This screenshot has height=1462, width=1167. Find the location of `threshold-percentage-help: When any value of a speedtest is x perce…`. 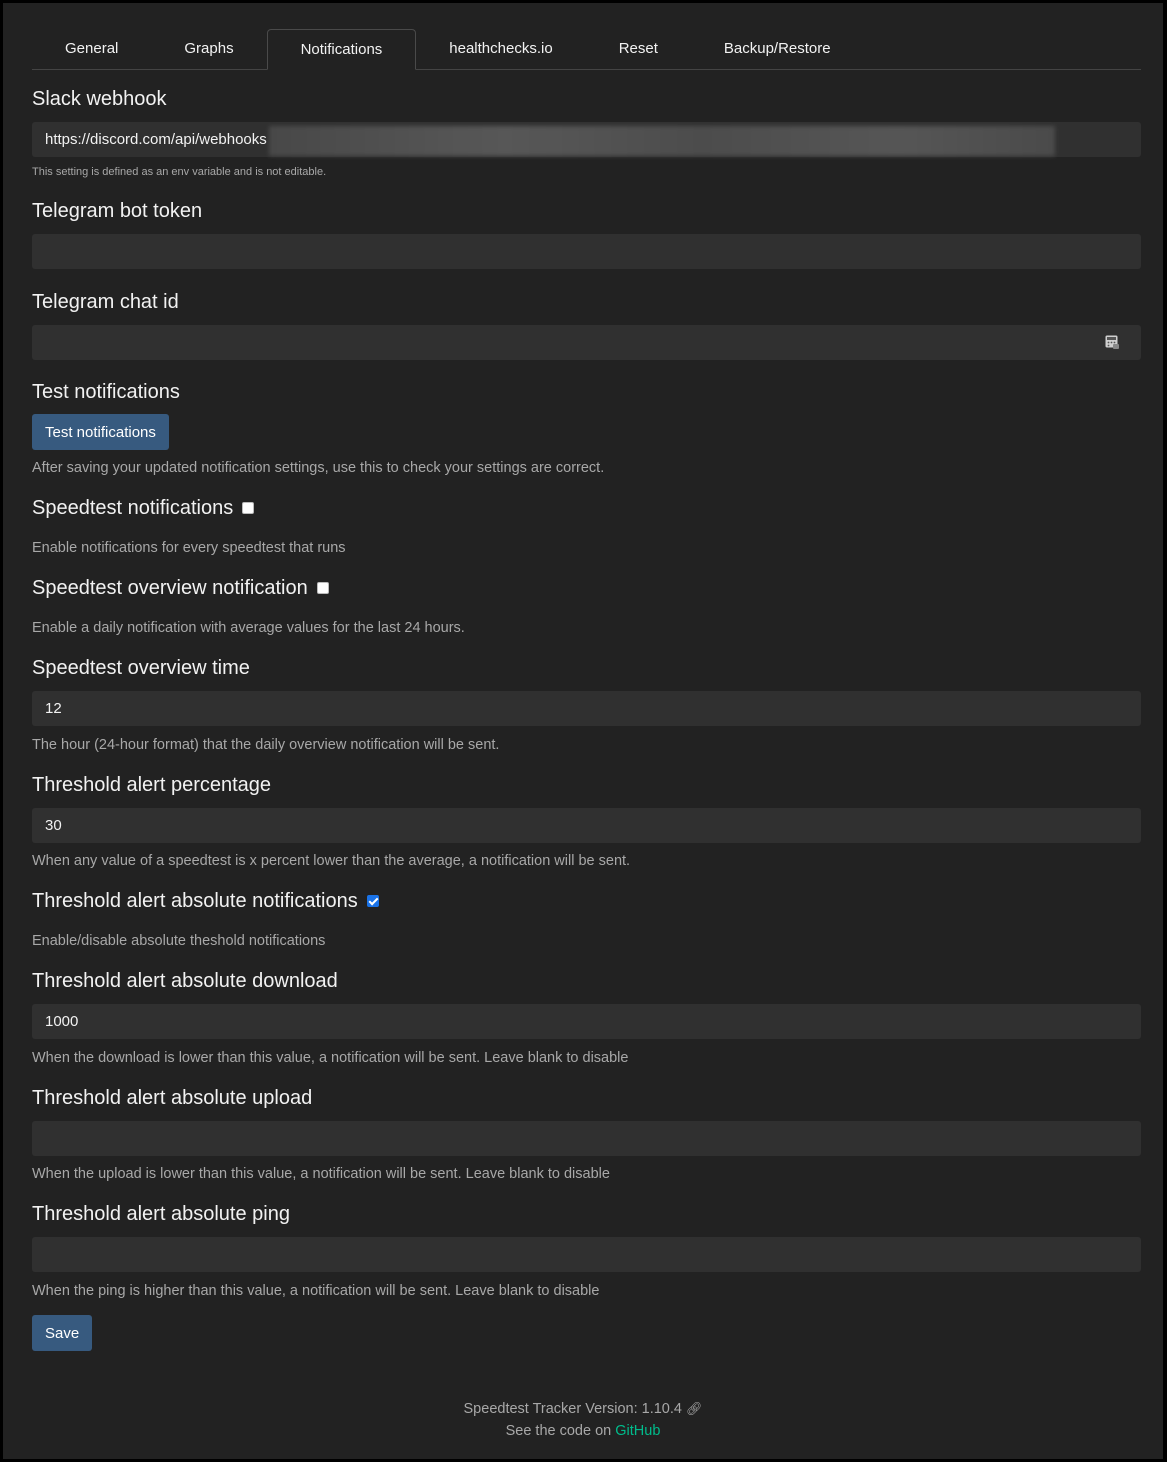

threshold-percentage-help: When any value of a speedtest is x perce… is located at coordinates (331, 861).